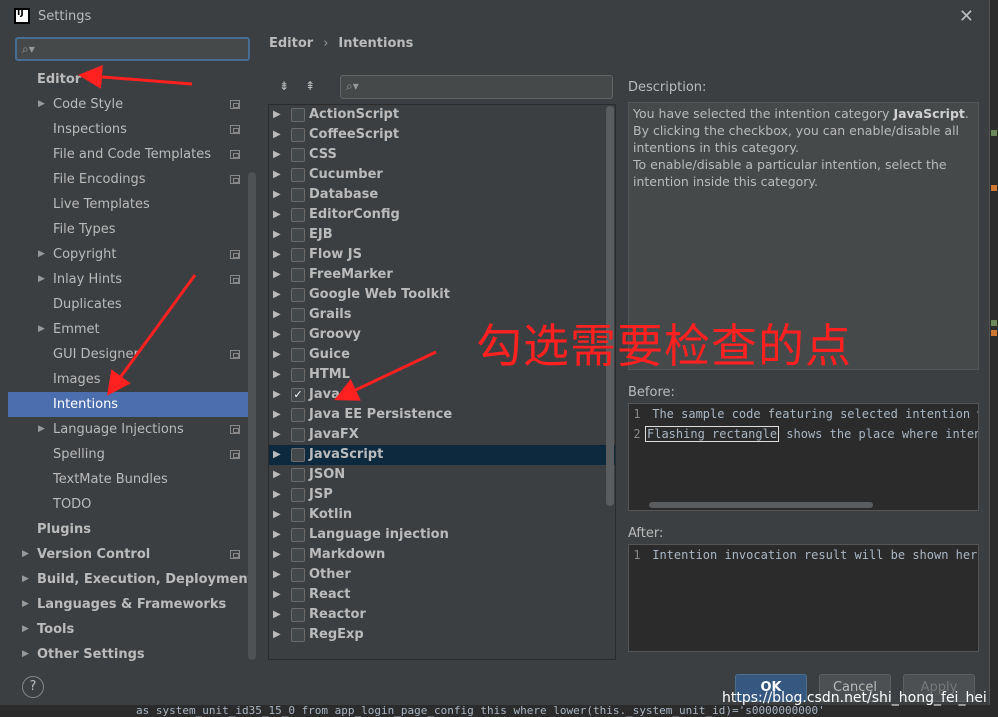 The height and width of the screenshot is (717, 998). What do you see at coordinates (128, 454) in the screenshot?
I see `sidebar-item-spelling: Spelling` at bounding box center [128, 454].